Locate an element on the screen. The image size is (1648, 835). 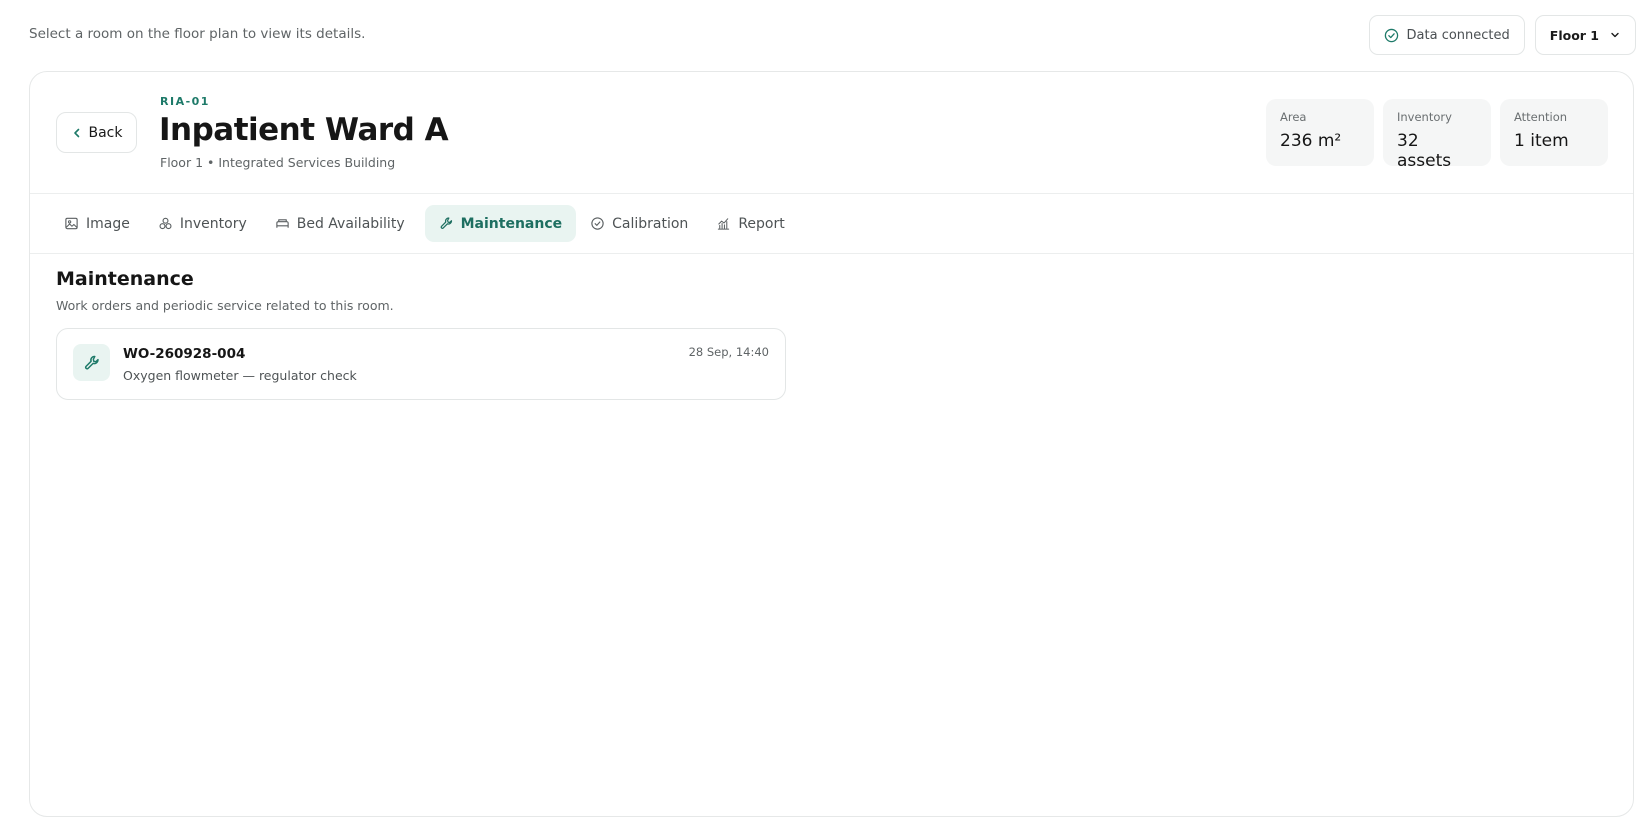
stat-attention: Attention 1 item is located at coordinates (1554, 132).